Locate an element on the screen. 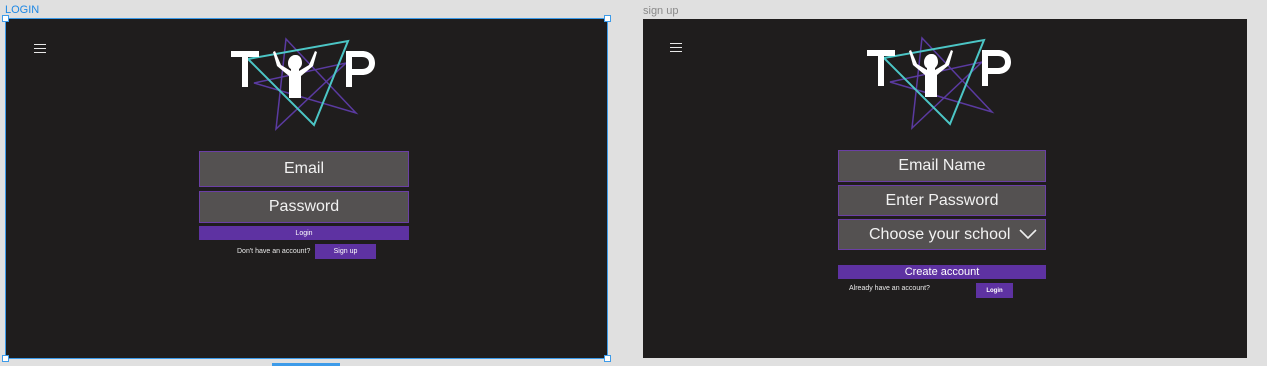 The image size is (1267, 366). email-name-field: Email Name is located at coordinates (942, 166).